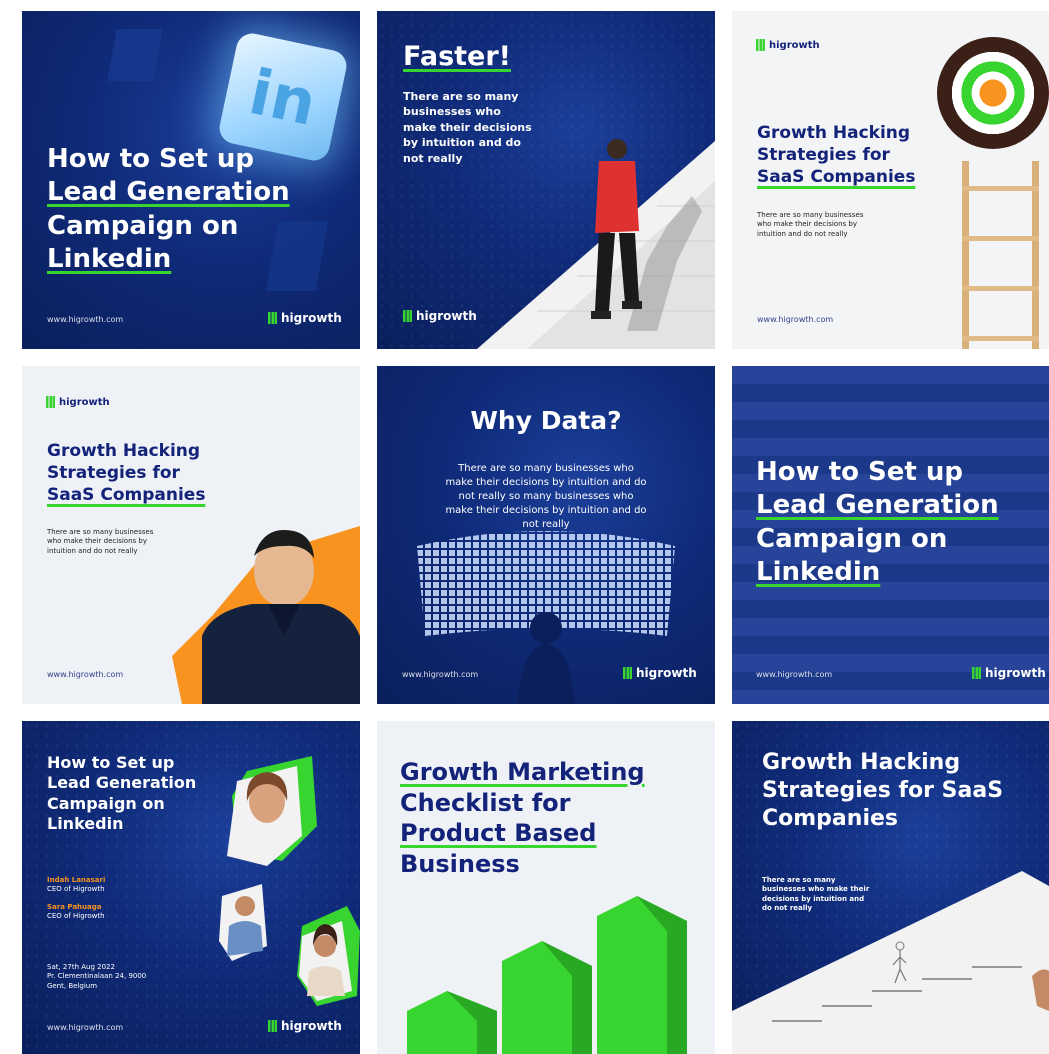 The width and height of the screenshot is (1049, 1054). I want to click on body-line: decisions by intuition and, so click(813, 898).